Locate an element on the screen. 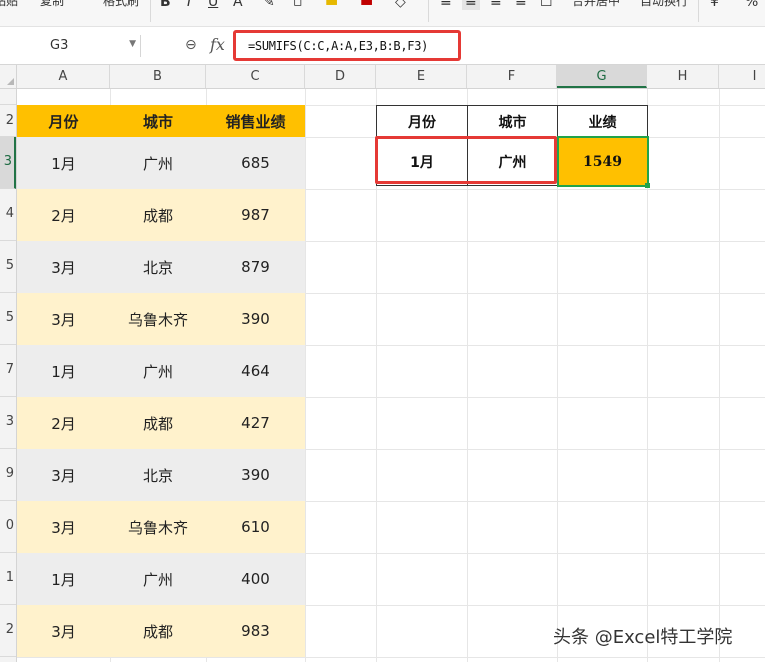 This screenshot has width=765, height=662. sales-cell: 464 is located at coordinates (255, 371).